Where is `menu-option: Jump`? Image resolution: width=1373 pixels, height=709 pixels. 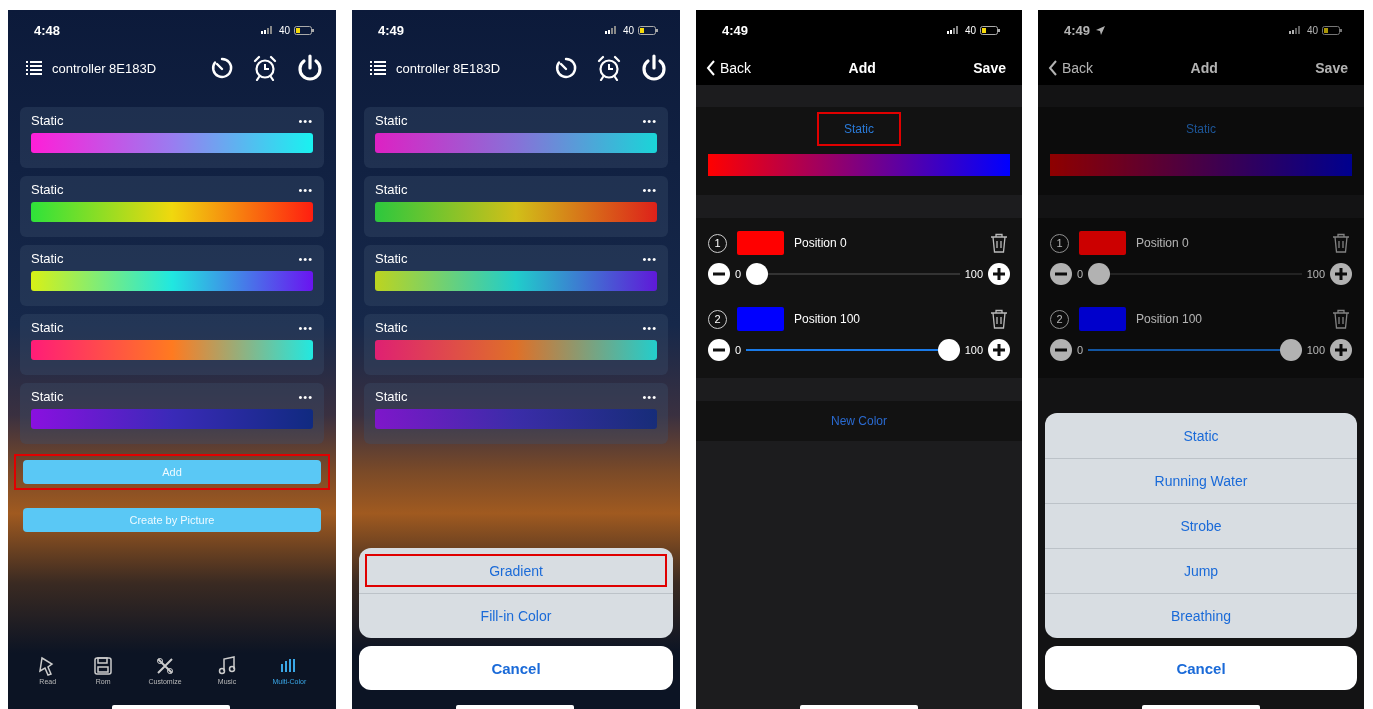 menu-option: Jump is located at coordinates (1201, 570).